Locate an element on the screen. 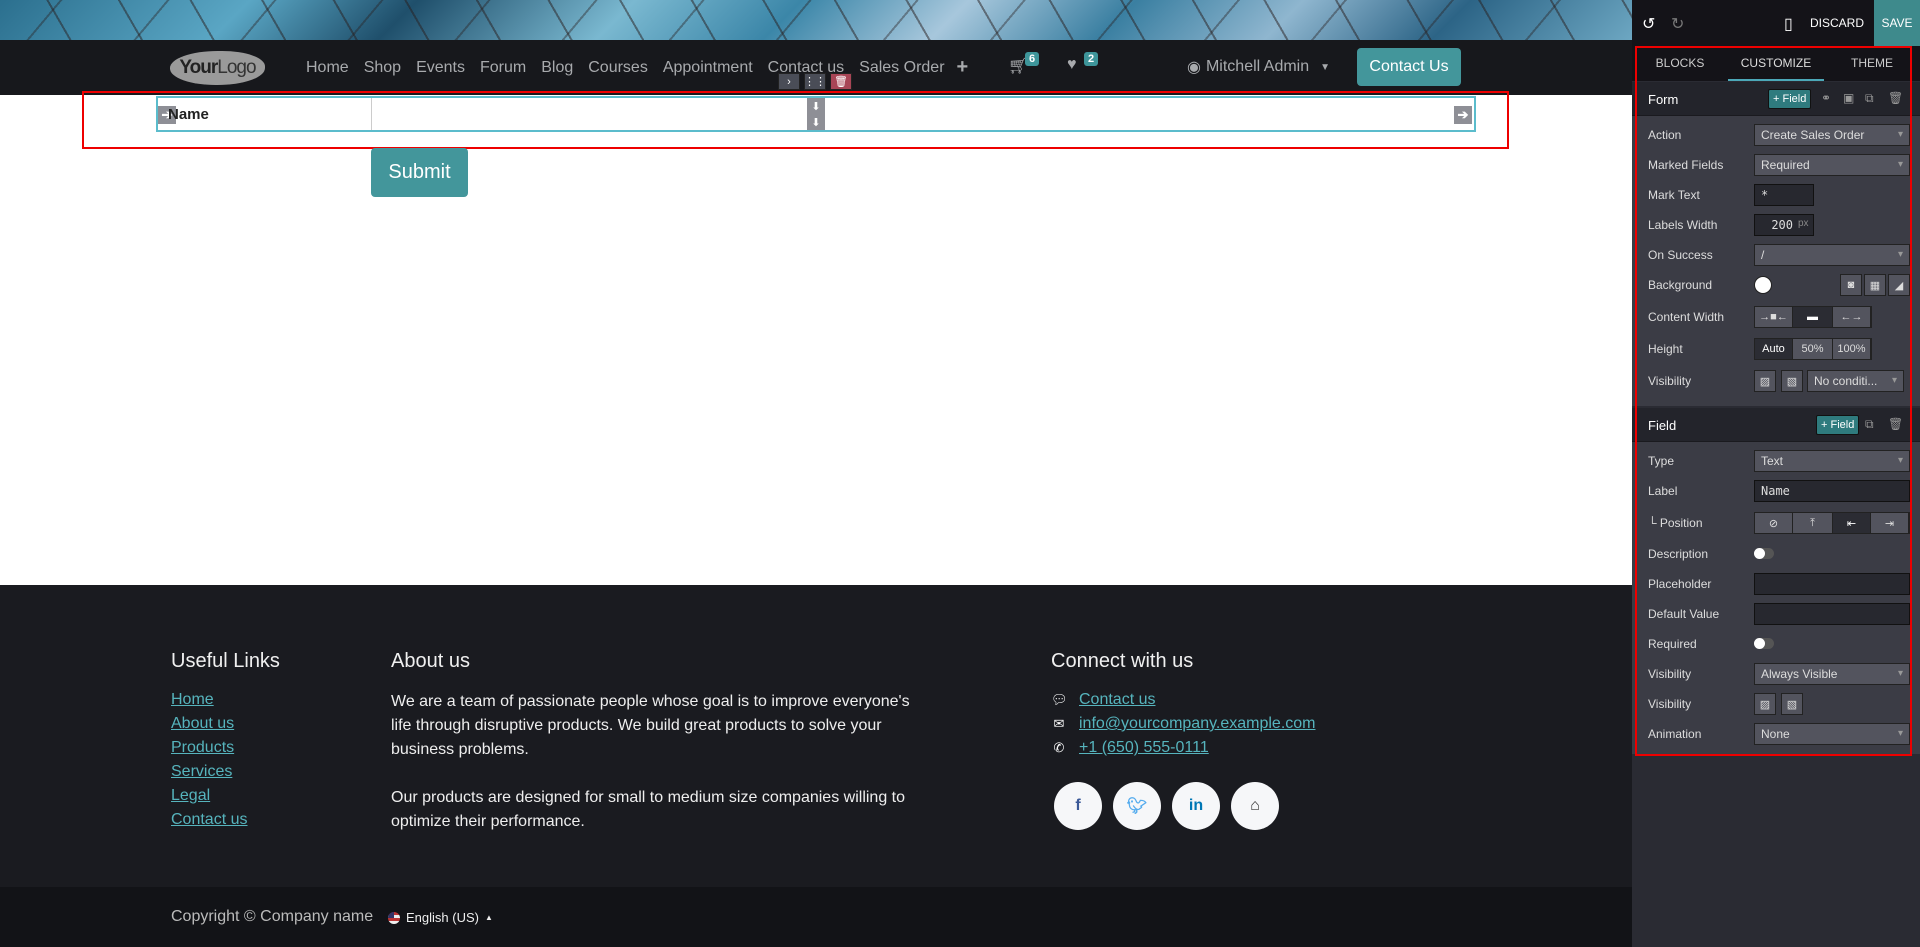 Image resolution: width=1920 pixels, height=947 pixels. submit-button: Submit is located at coordinates (419, 172).